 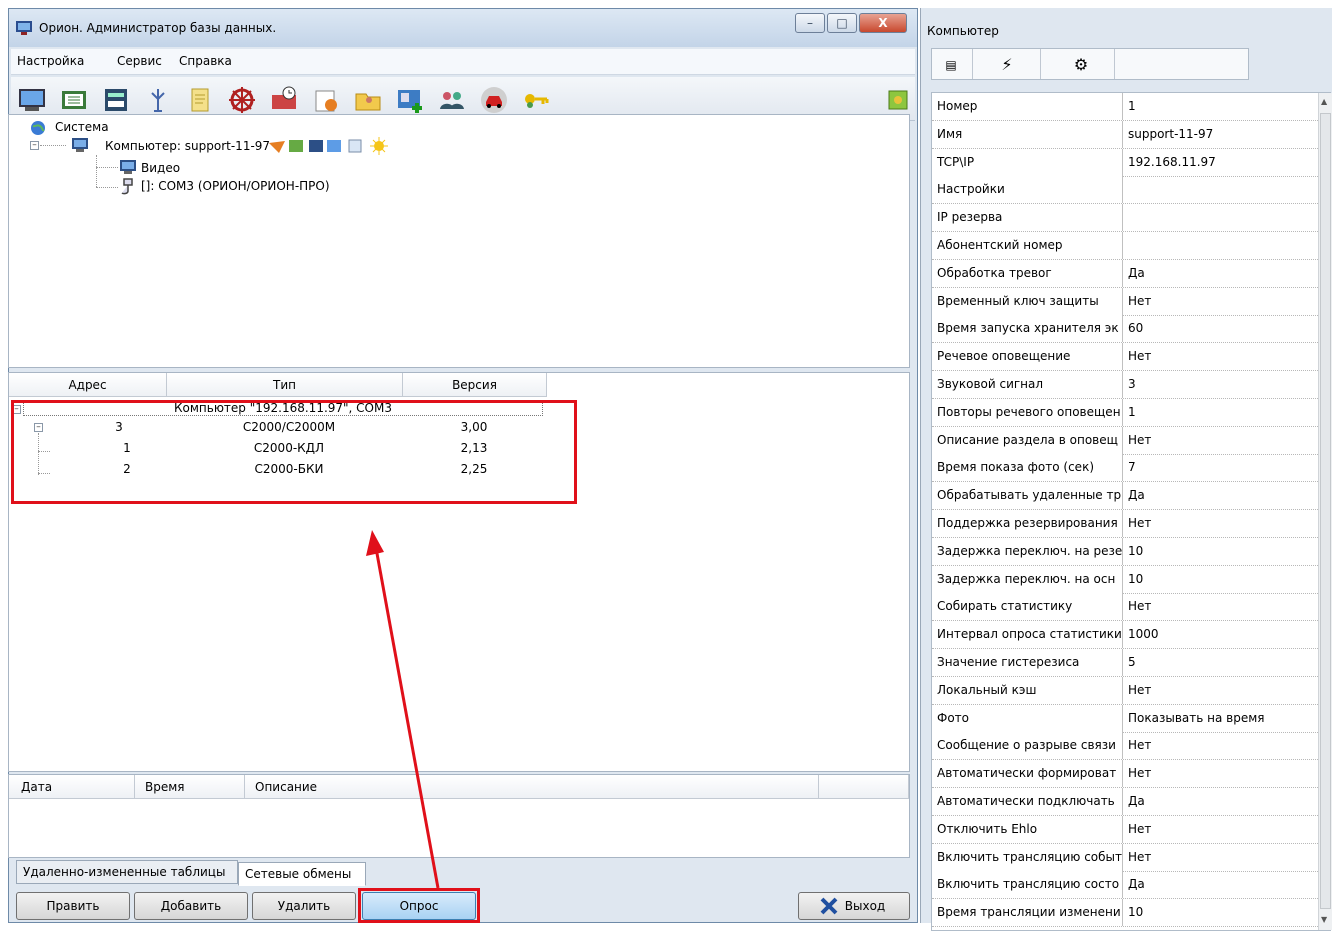 What do you see at coordinates (1125, 162) in the screenshot?
I see `property-row: TCP\IP 192.168.11.97` at bounding box center [1125, 162].